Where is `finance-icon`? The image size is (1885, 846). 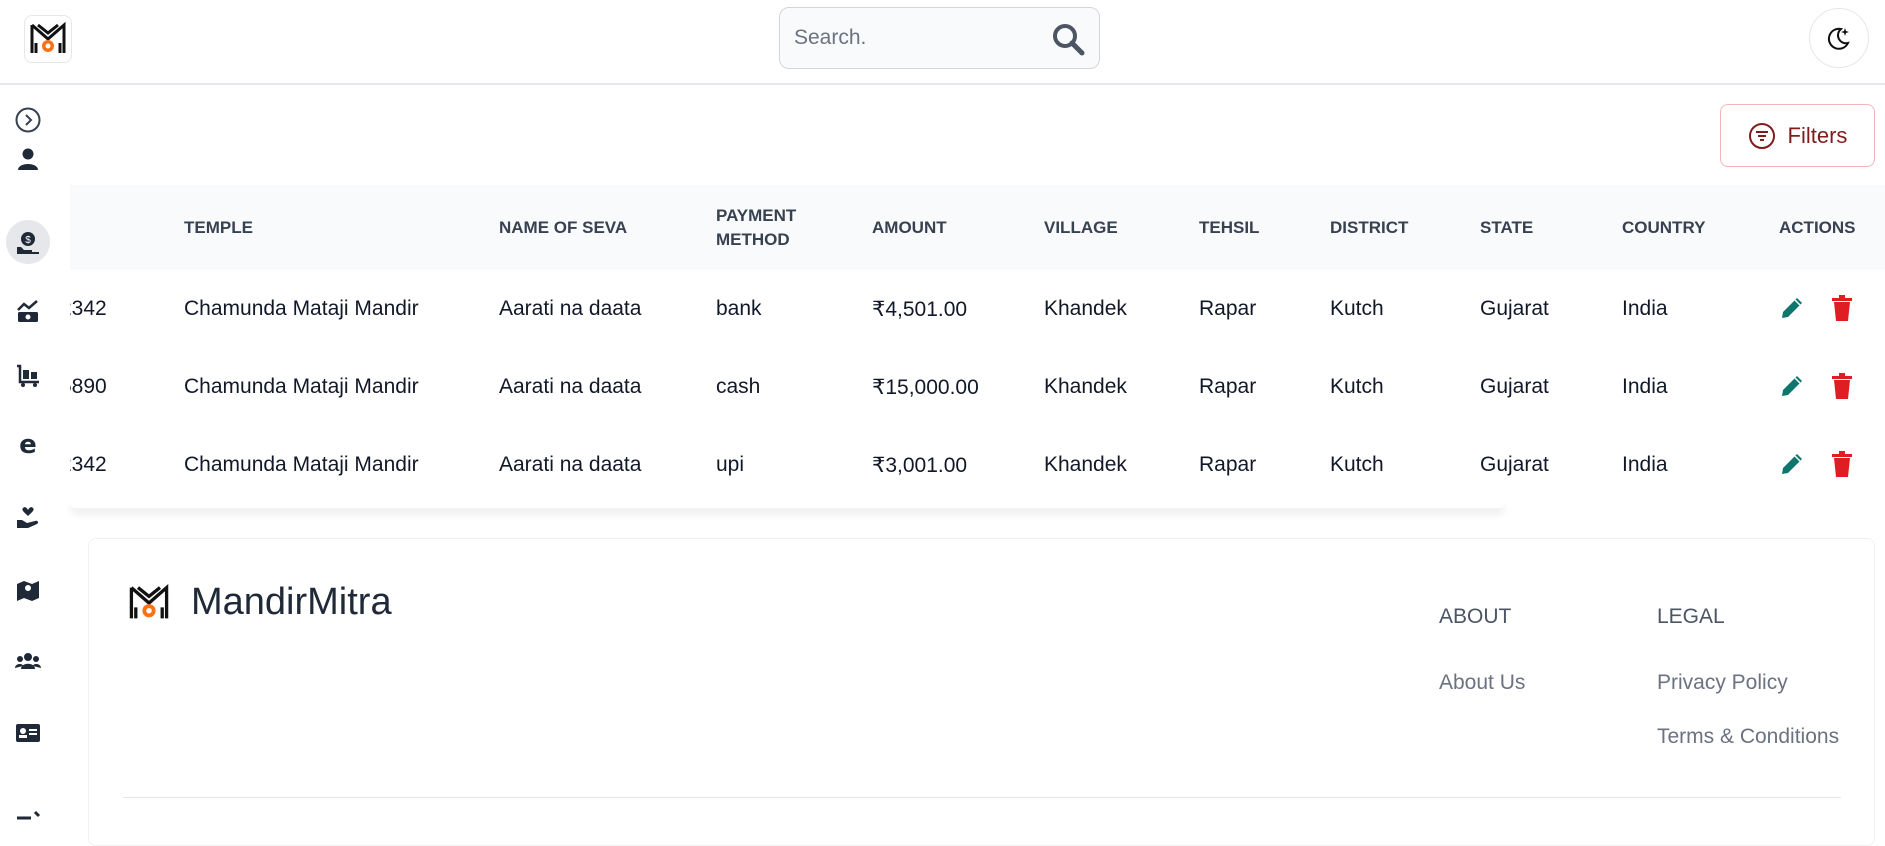 finance-icon is located at coordinates (27, 311).